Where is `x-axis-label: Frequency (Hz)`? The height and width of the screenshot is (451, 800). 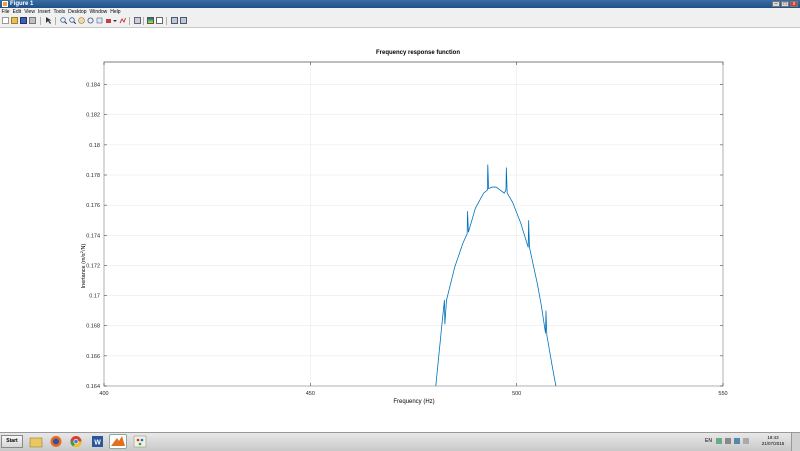 x-axis-label: Frequency (Hz) is located at coordinates (413, 402).